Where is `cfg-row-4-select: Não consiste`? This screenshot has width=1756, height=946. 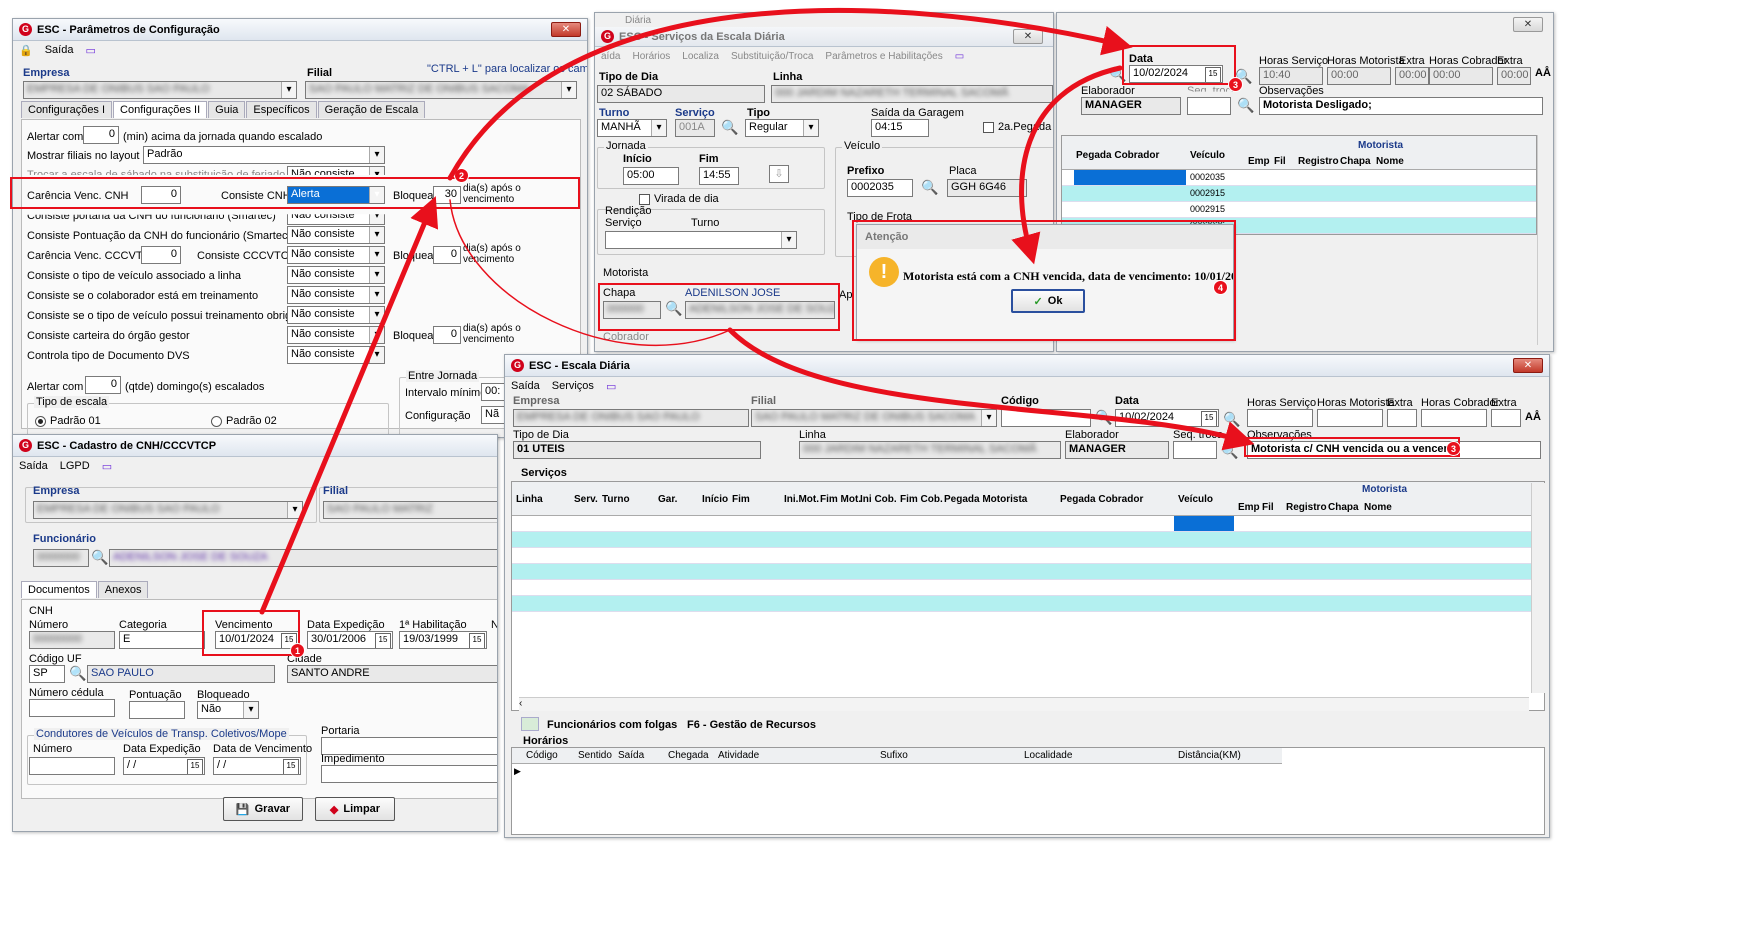
cfg-row-4-select: Não consiste is located at coordinates (336, 295).